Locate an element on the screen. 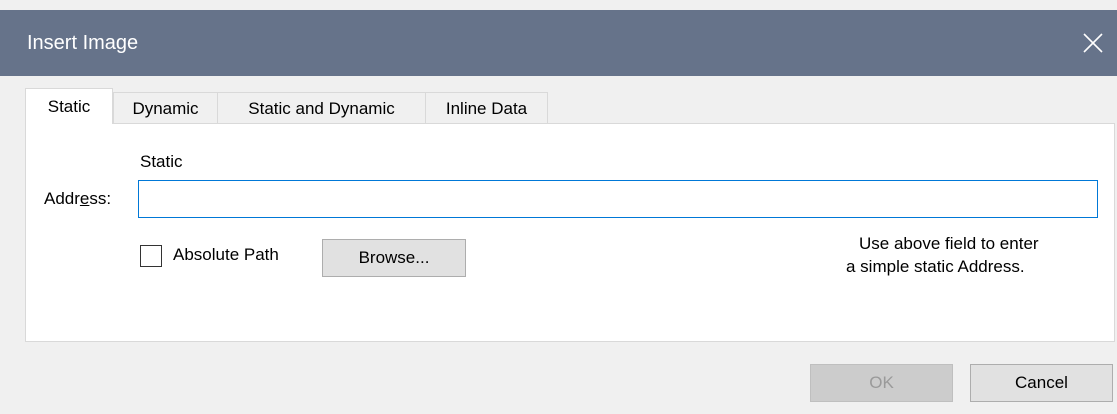 Image resolution: width=1117 pixels, height=414 pixels. close-icon is located at coordinates (1093, 43).